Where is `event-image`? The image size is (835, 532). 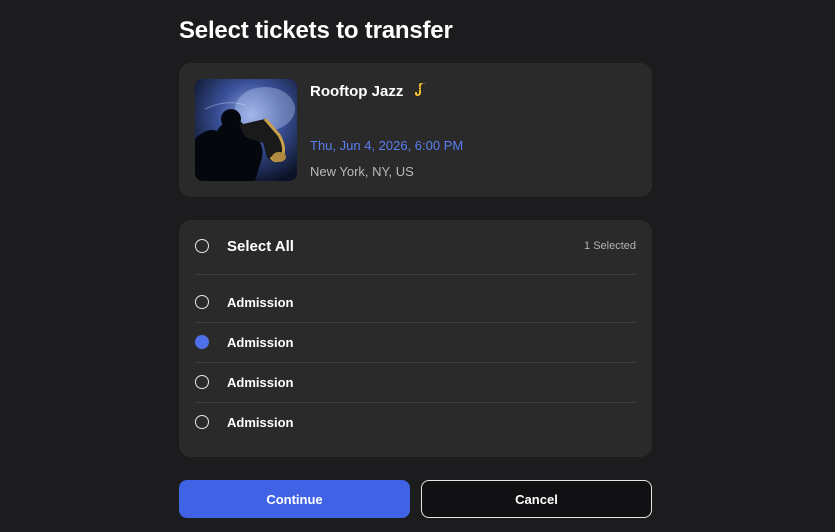 event-image is located at coordinates (246, 130).